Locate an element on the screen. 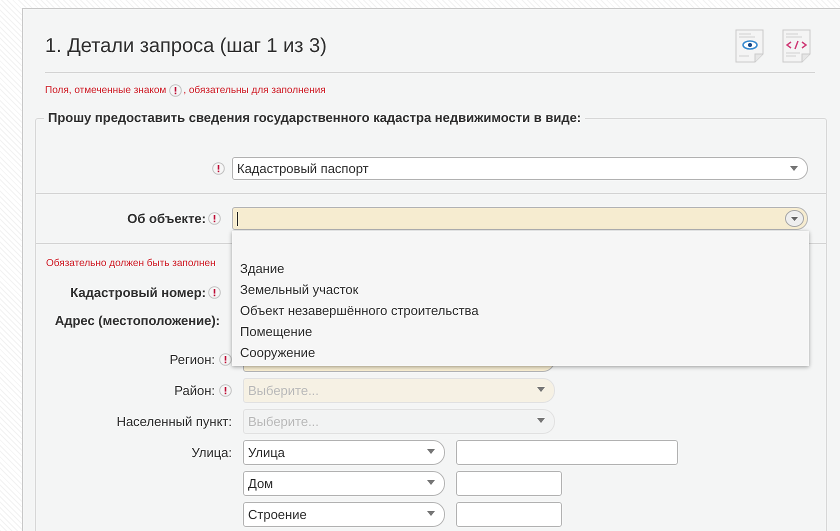 This screenshot has width=840, height=531. dropdown-option: Помещение is located at coordinates (520, 331).